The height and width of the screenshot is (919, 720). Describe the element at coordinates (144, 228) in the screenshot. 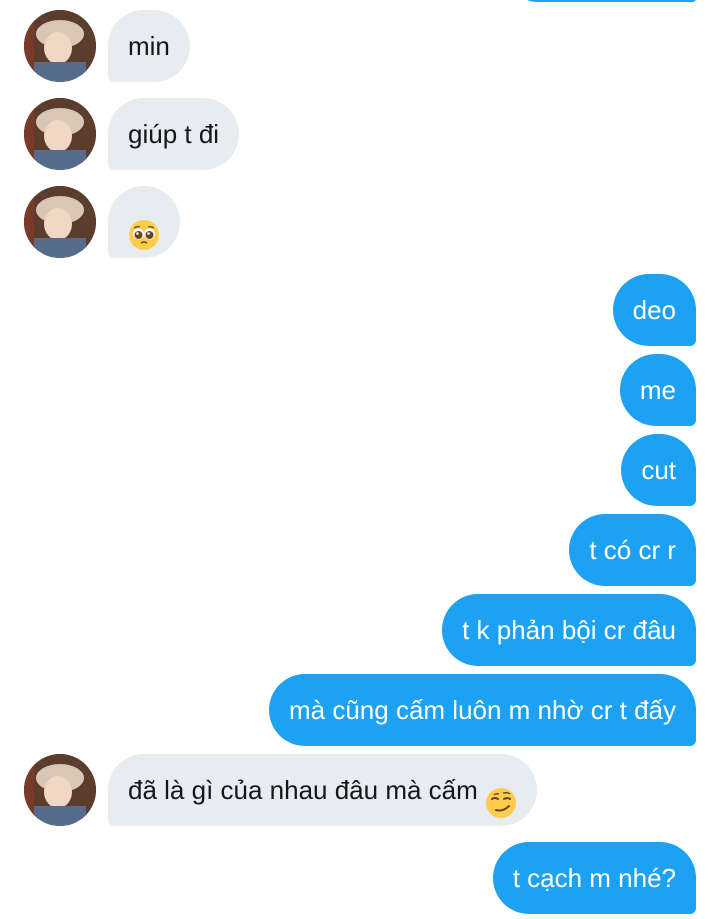

I see `pleading-face-emoji` at that location.